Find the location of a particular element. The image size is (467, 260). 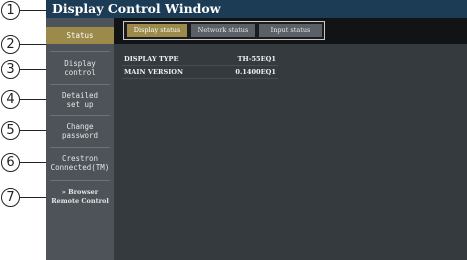

callout-4: 4 is located at coordinates (10, 99).